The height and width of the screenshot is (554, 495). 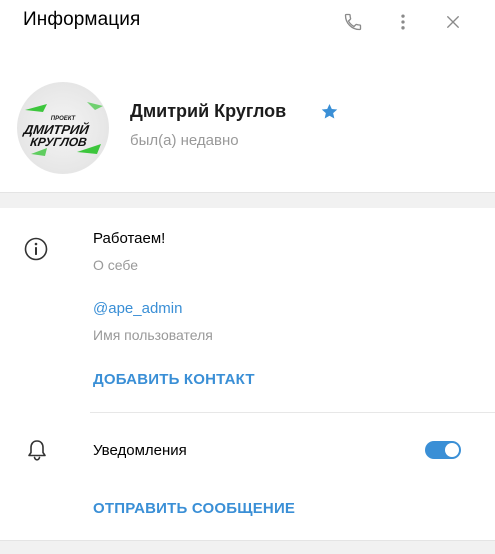 I want to click on close-button, so click(x=453, y=22).